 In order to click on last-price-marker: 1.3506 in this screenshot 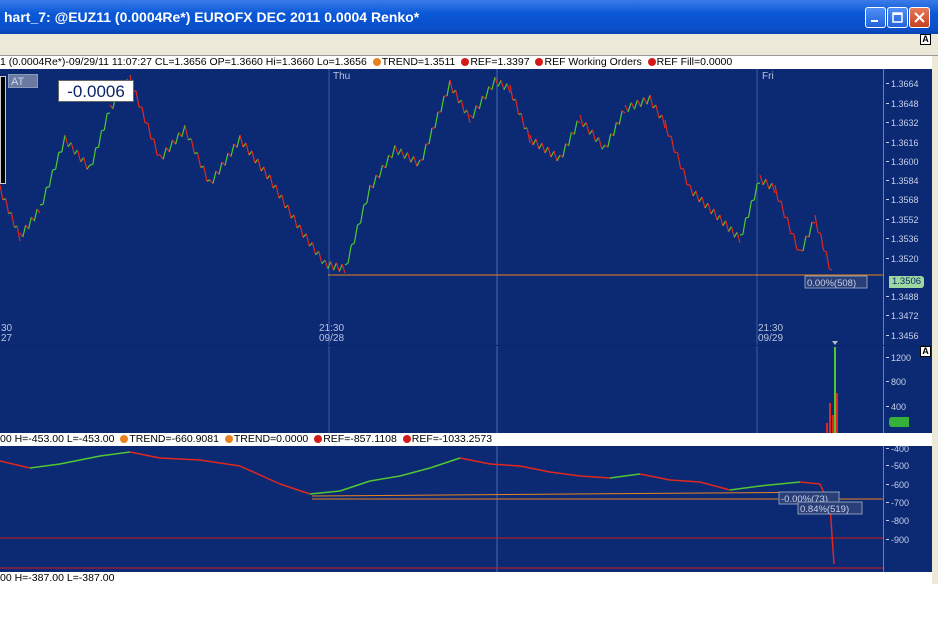, I will do `click(907, 282)`.